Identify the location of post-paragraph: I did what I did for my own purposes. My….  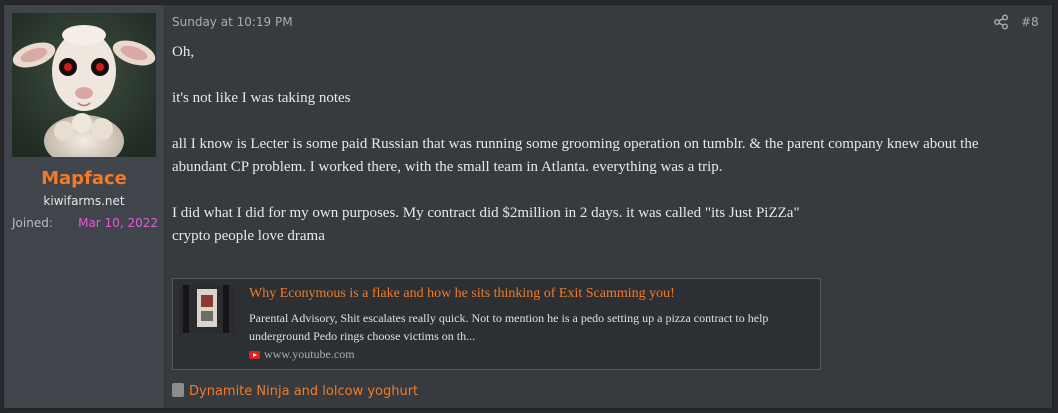
(486, 213).